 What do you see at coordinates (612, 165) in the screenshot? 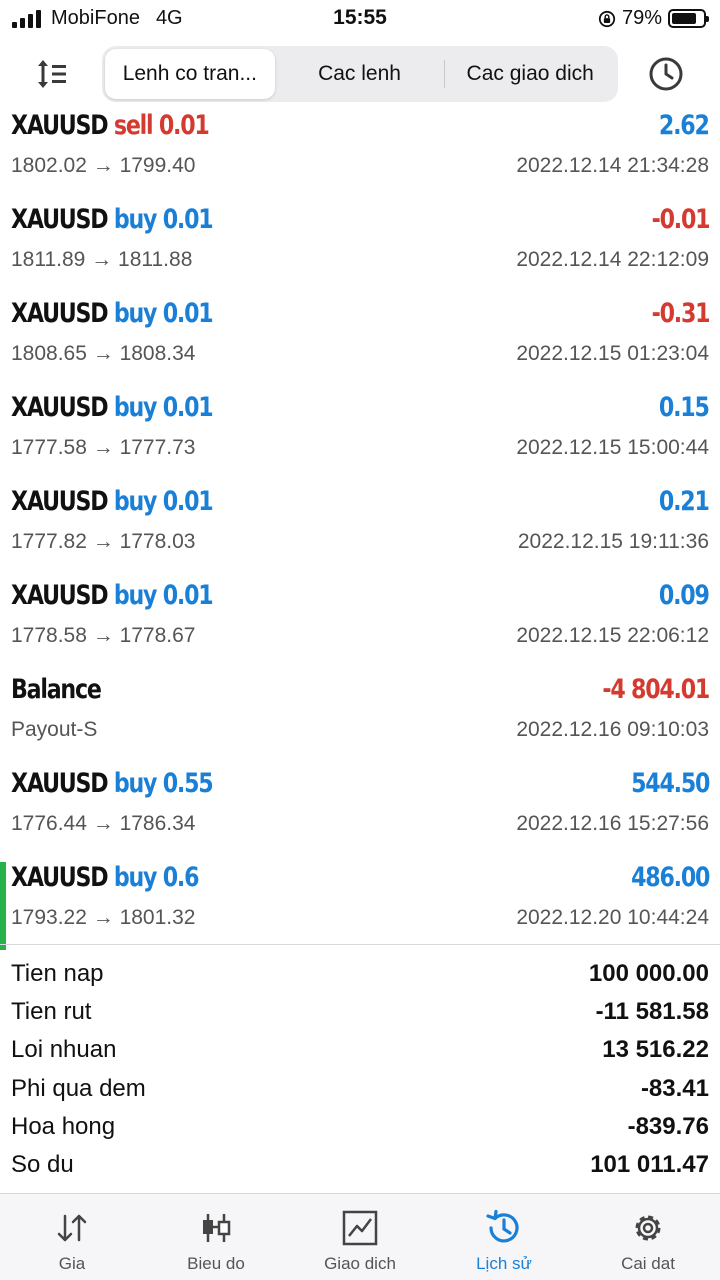
I see `close-time: 2022.12.14 21:34:28` at bounding box center [612, 165].